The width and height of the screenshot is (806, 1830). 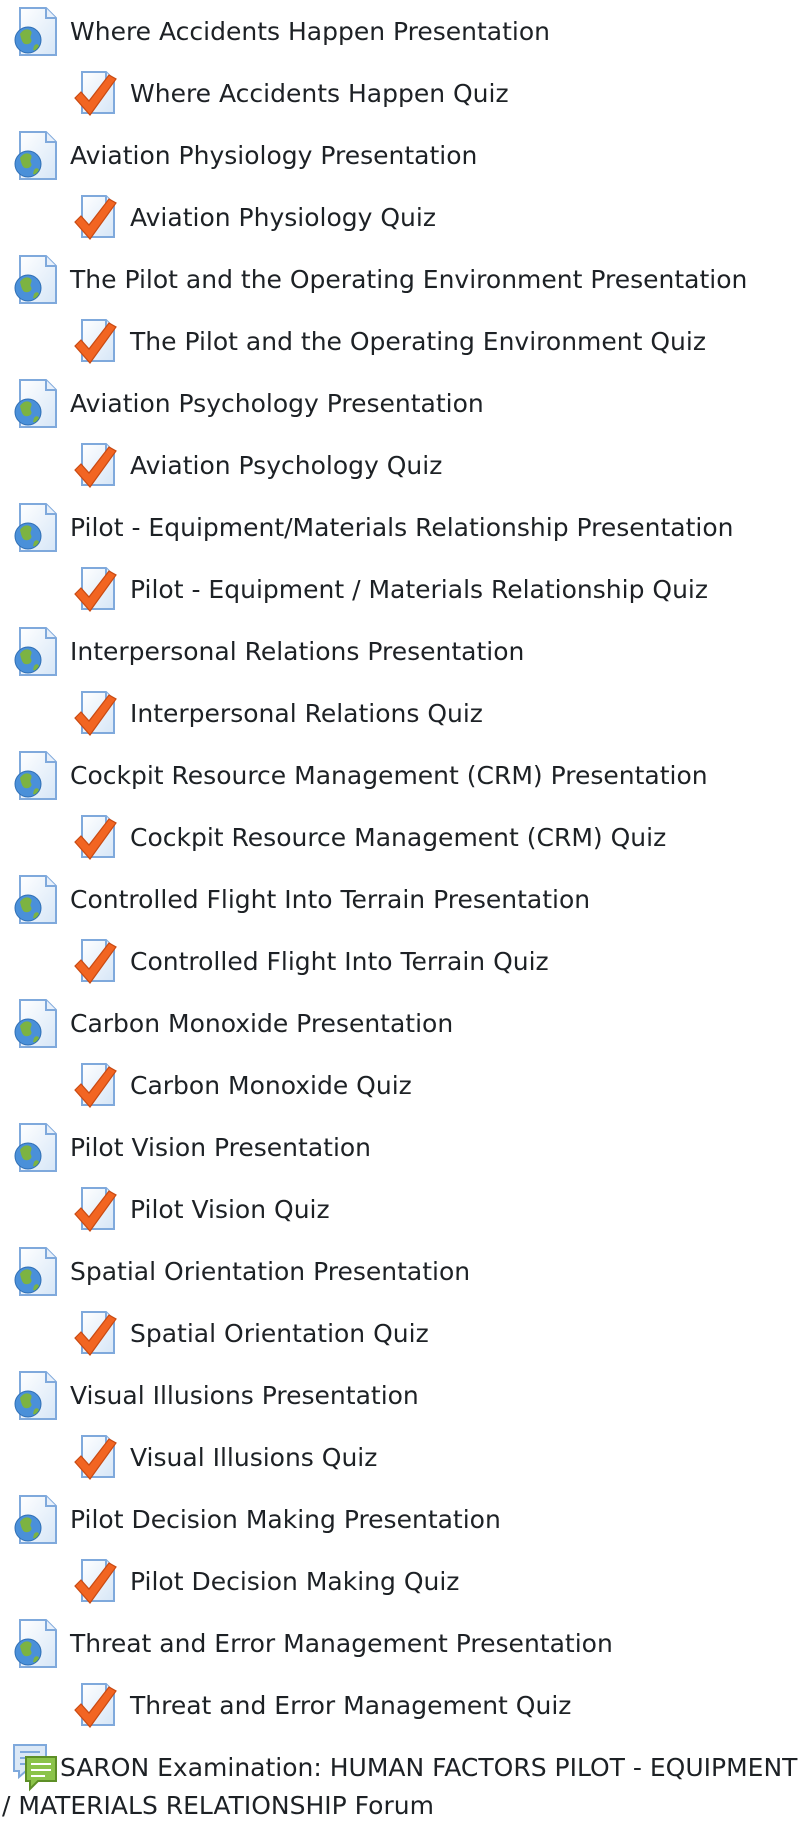 I want to click on presentation-link: Aviation Psychology Presentation, so click(x=277, y=404).